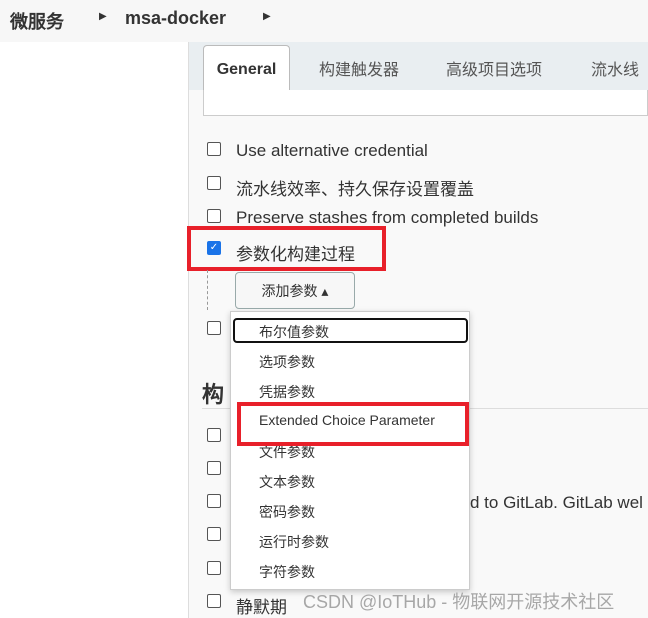 The image size is (648, 618). What do you see at coordinates (294, 332) in the screenshot?
I see `menu-item-boolean: 布尔值参数` at bounding box center [294, 332].